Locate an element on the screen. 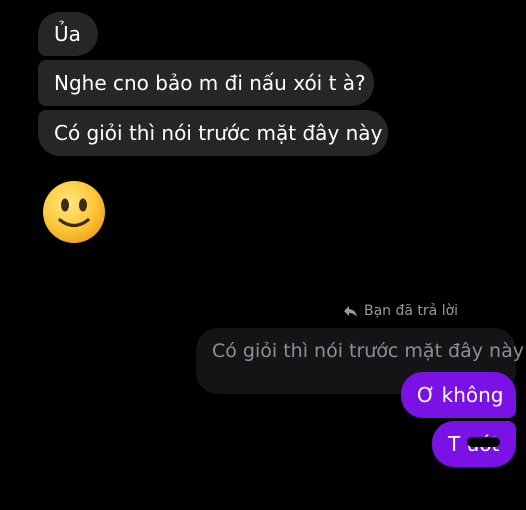 This screenshot has width=526, height=510. incoming-message: Ủa is located at coordinates (68, 34).